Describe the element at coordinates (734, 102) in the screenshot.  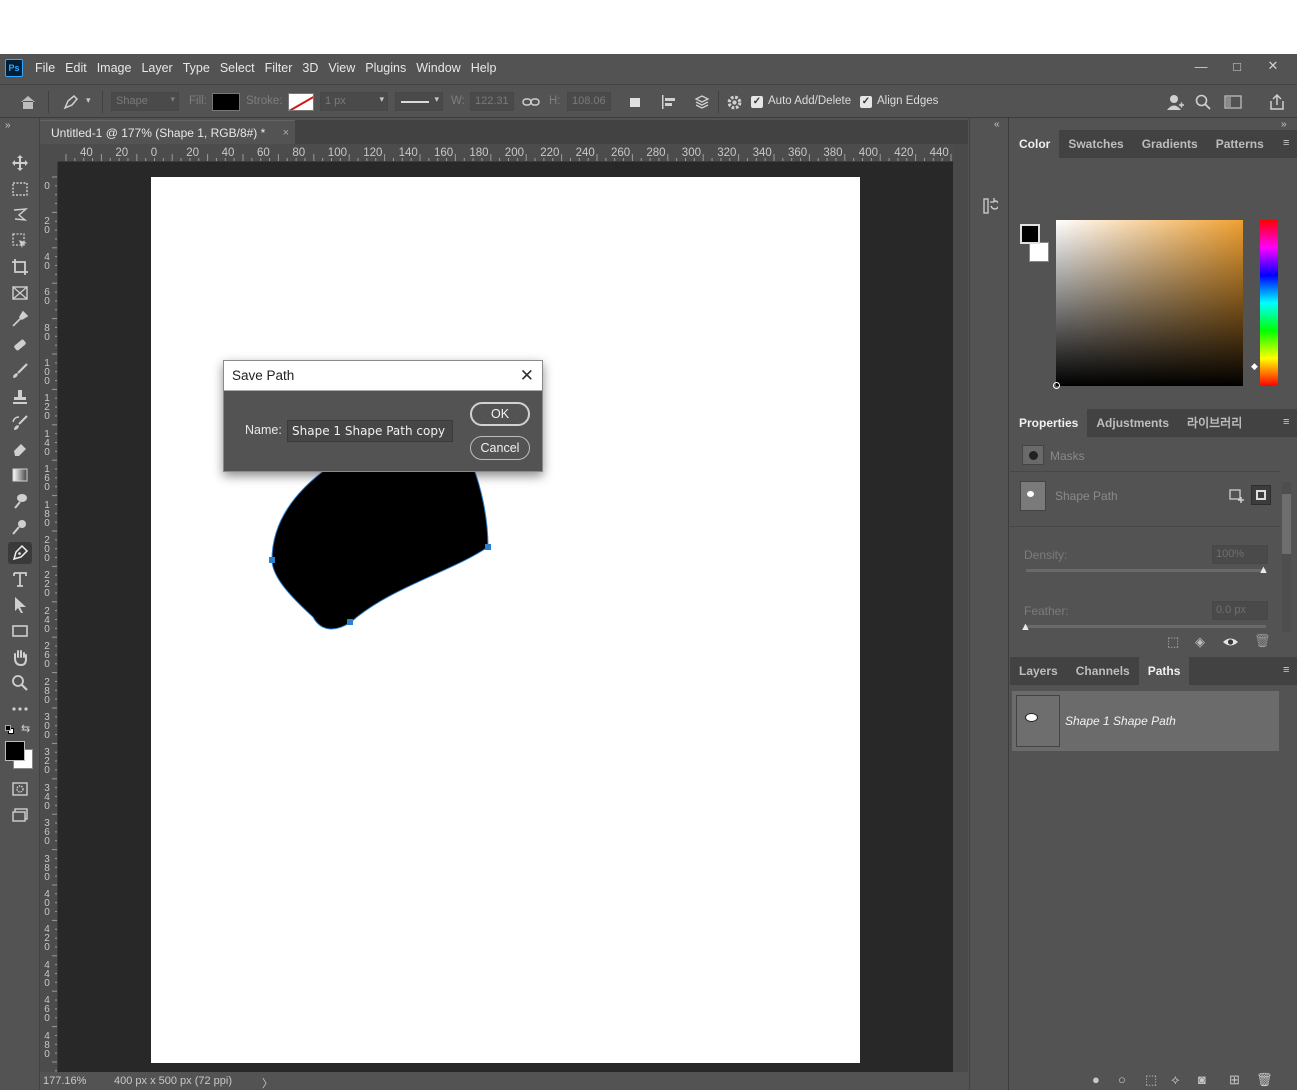
I see `gear-icon` at that location.